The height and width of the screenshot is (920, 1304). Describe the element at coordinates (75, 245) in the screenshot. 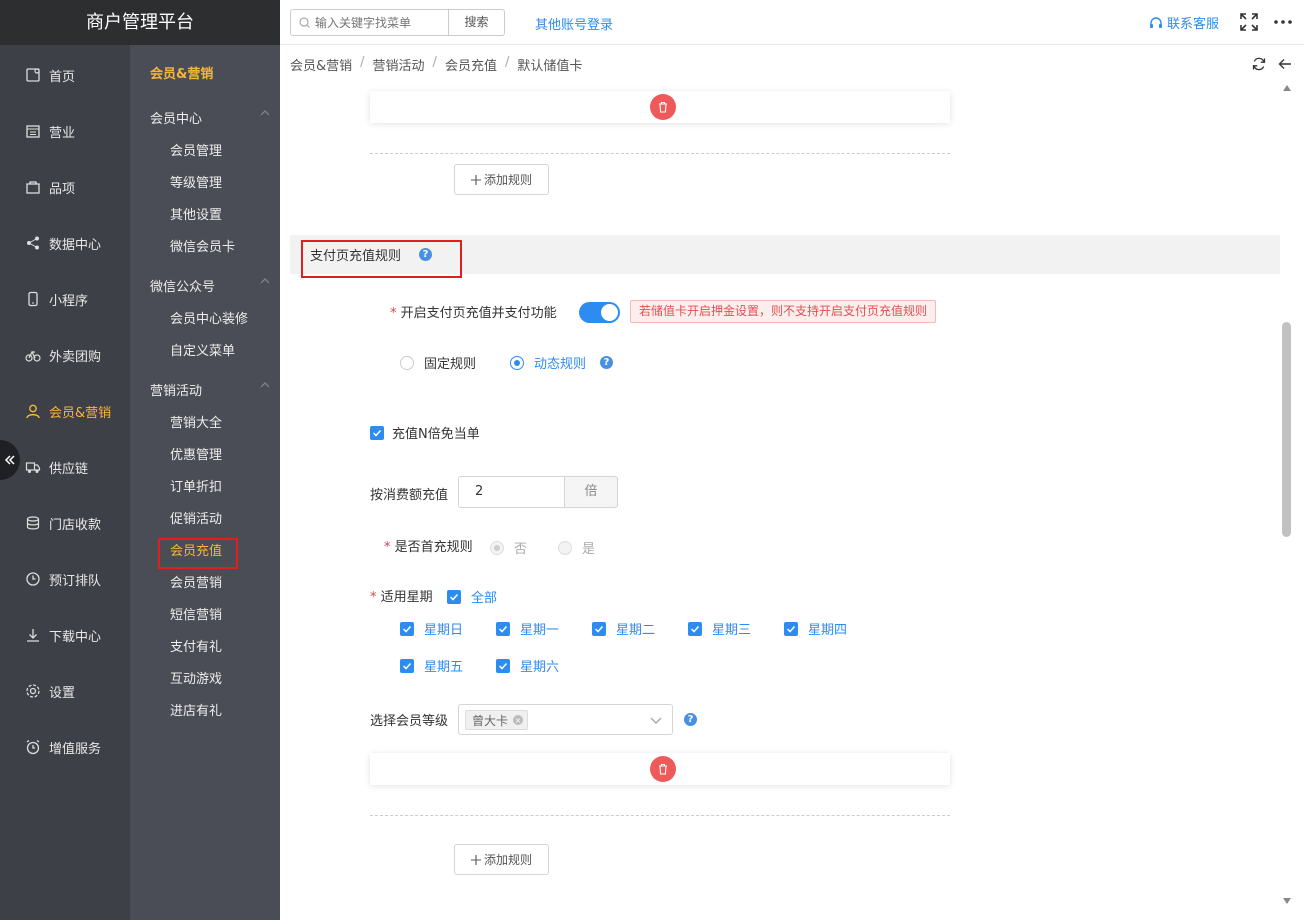

I see `sidebar-item-label: 数据中心` at that location.